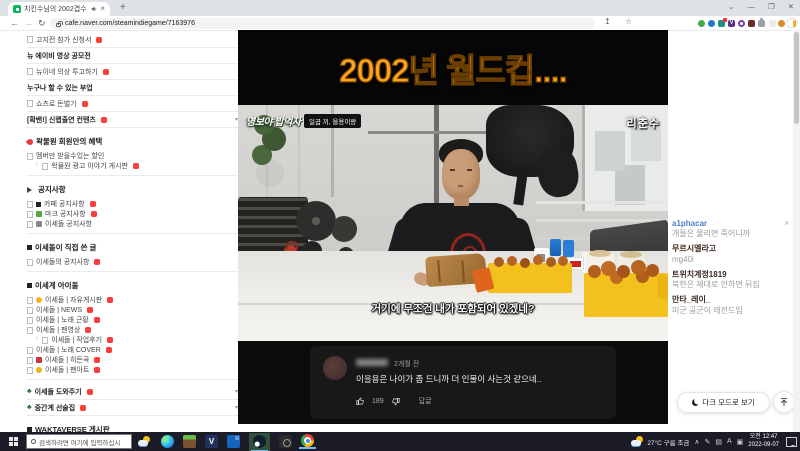 This screenshot has height=451, width=800. What do you see at coordinates (132, 120) in the screenshot?
I see `sidebar-item: [확밴!] 신랩출연 컨텐츠 ▾` at bounding box center [132, 120].